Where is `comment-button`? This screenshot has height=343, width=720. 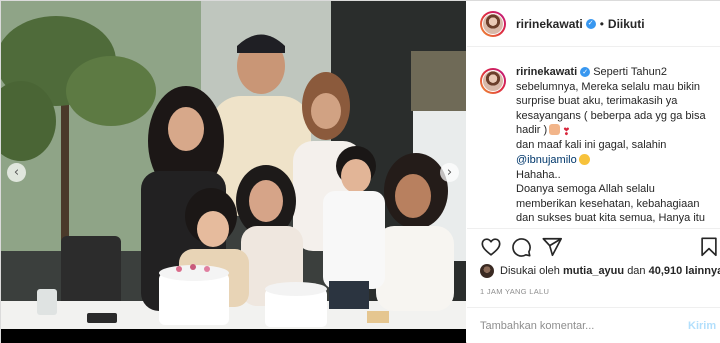 comment-button is located at coordinates (521, 247).